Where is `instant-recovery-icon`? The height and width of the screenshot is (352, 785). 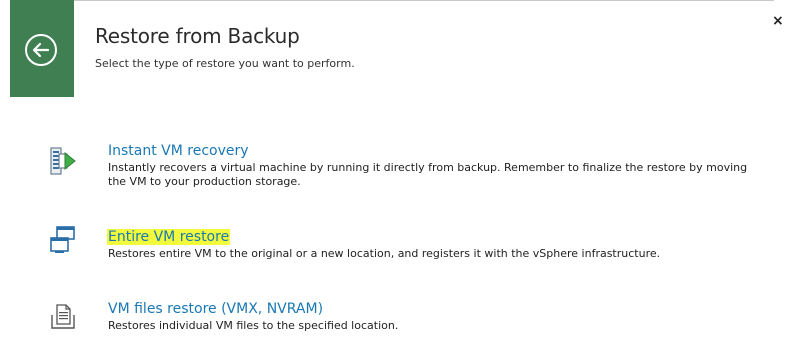 instant-recovery-icon is located at coordinates (63, 161).